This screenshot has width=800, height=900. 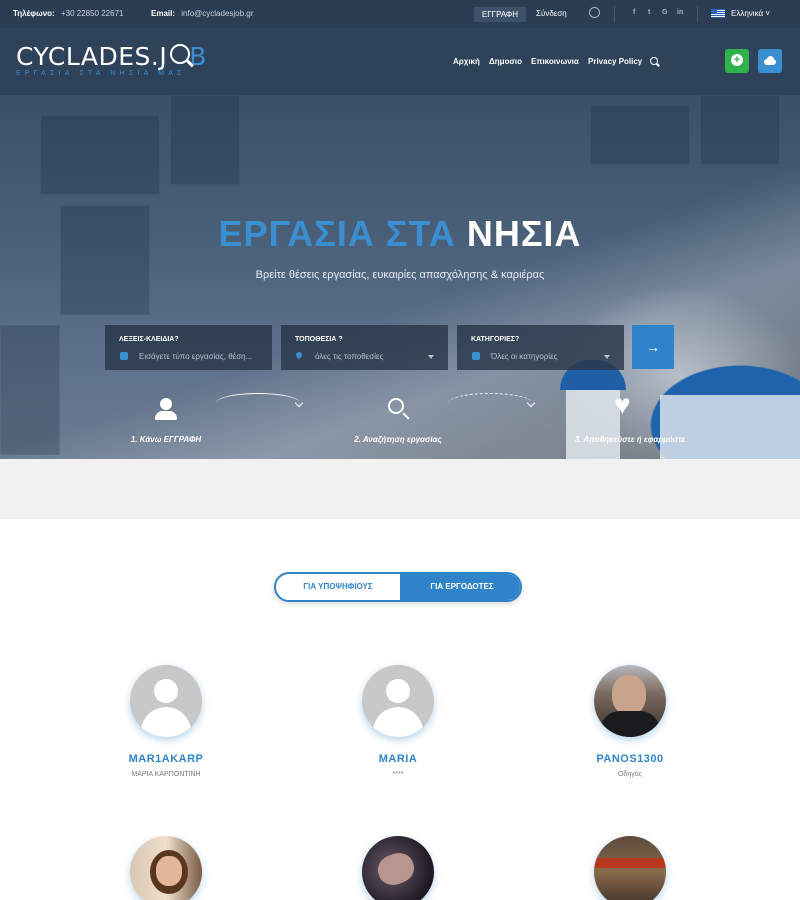 I want to click on map-pin-icon, so click(x=299, y=355).